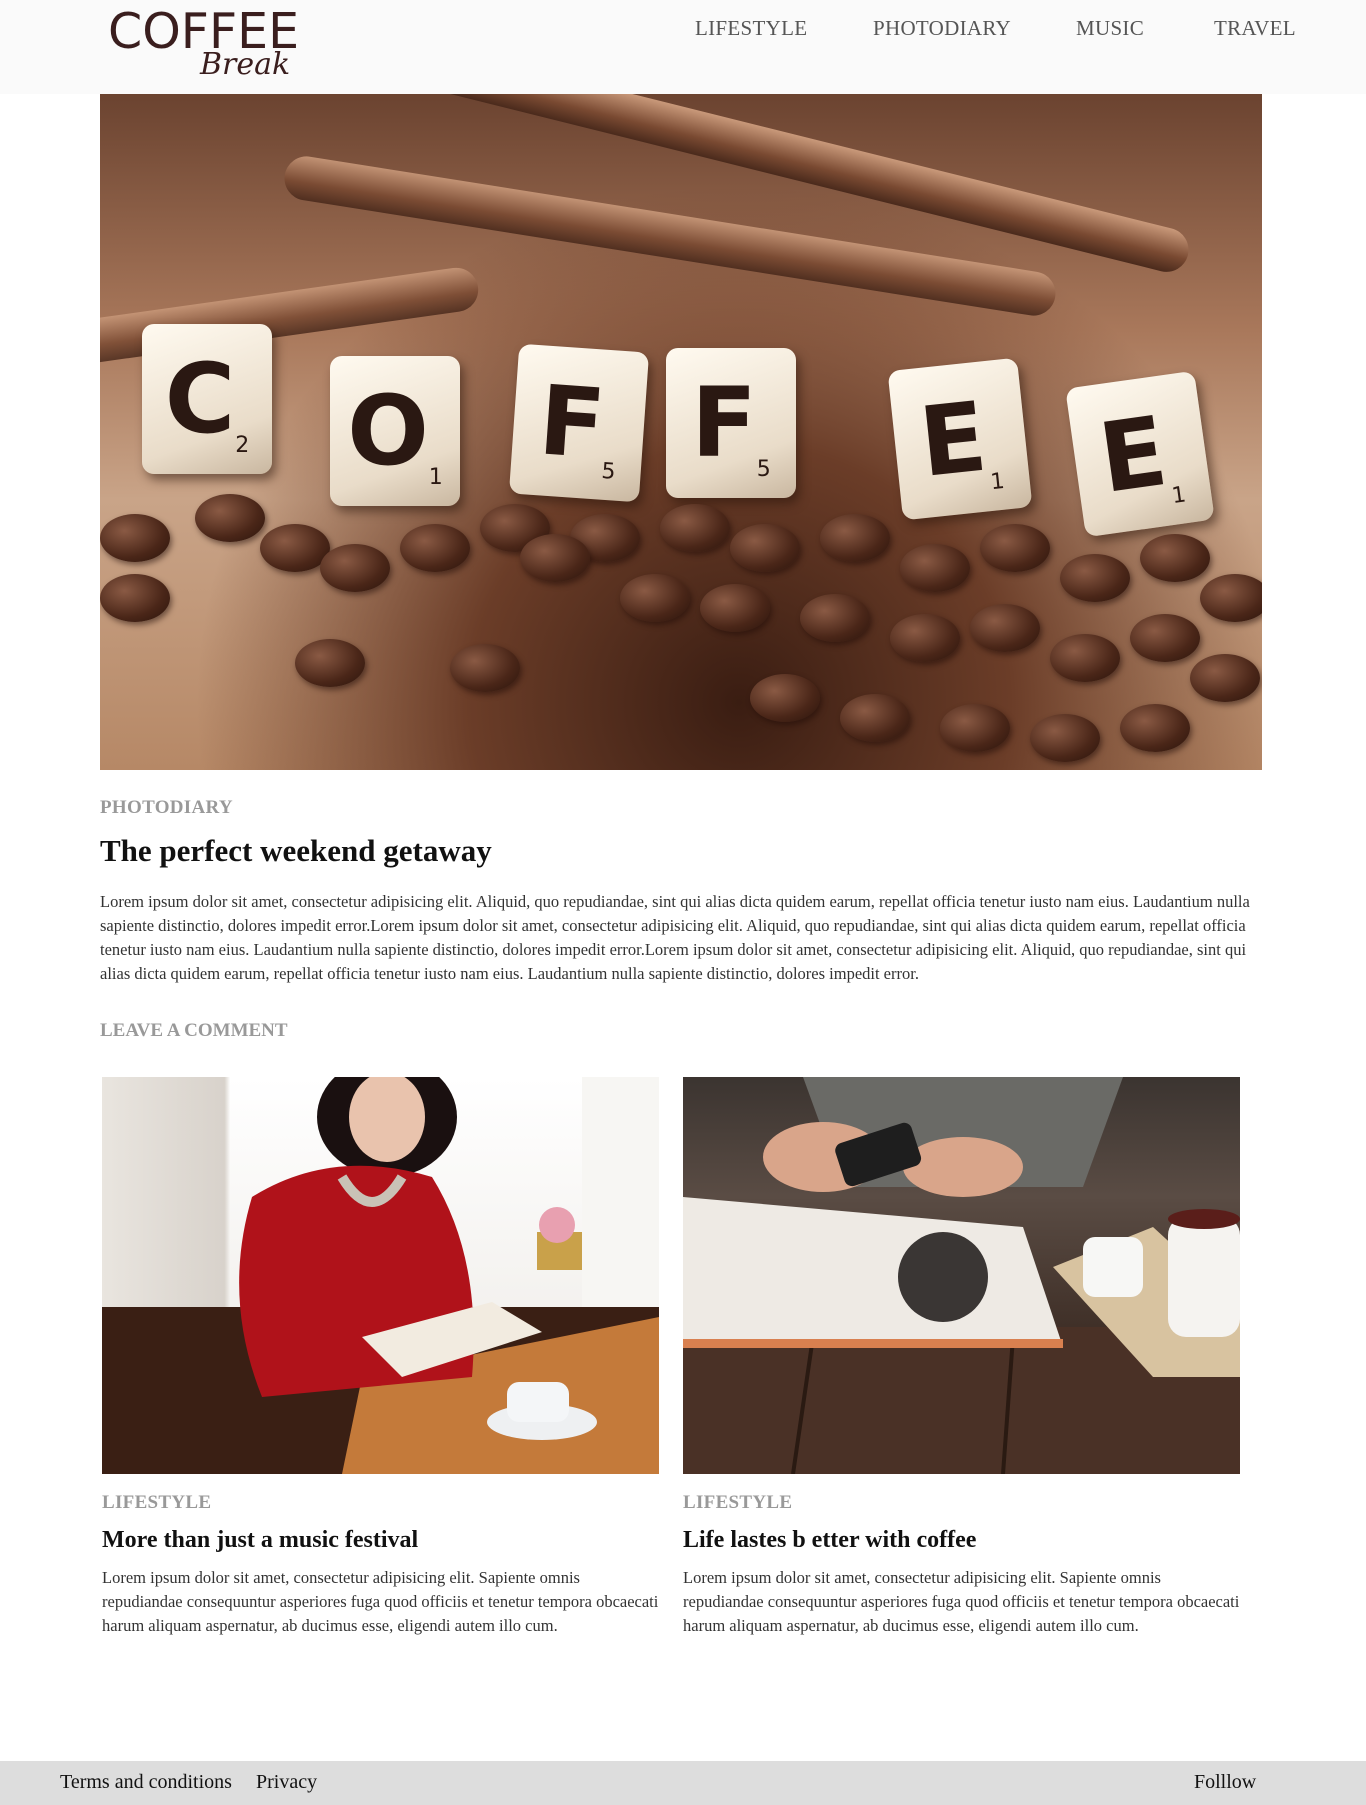 The height and width of the screenshot is (1805, 1366). Describe the element at coordinates (1255, 28) in the screenshot. I see `nav-travel: TRAVEL` at that location.